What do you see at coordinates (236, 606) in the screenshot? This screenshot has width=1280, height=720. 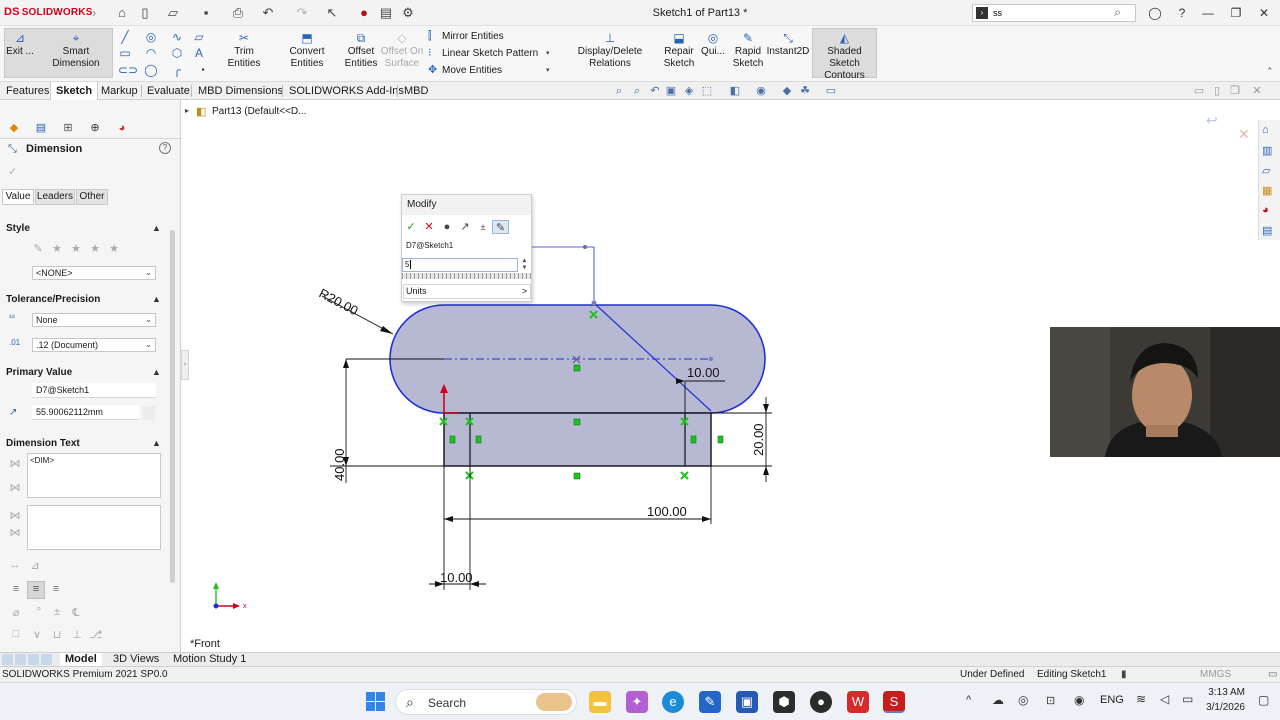 I see `triad-x-arrow` at bounding box center [236, 606].